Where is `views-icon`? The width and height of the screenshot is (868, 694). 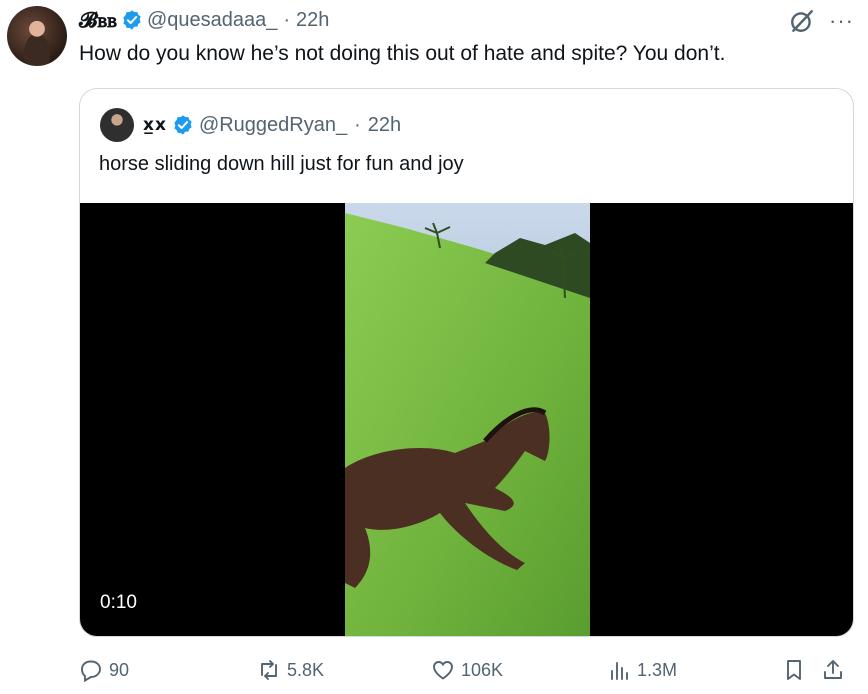
views-icon is located at coordinates (619, 671).